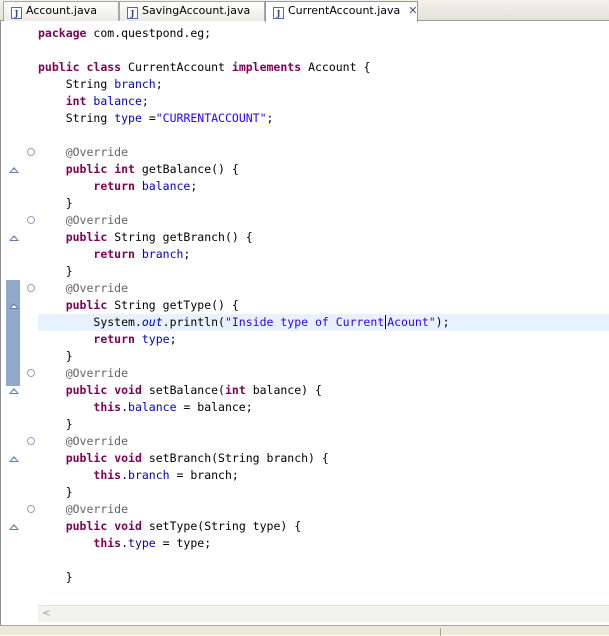  Describe the element at coordinates (193, 390) in the screenshot. I see `code-line: public void setBalance(int balance) {` at that location.